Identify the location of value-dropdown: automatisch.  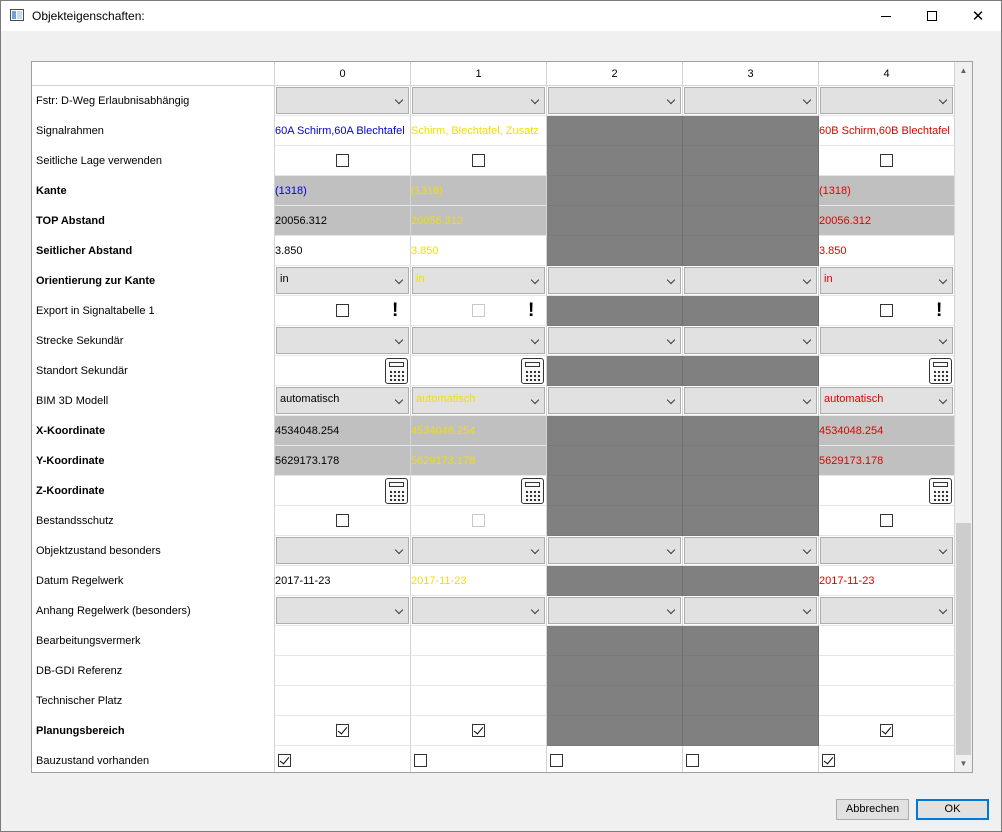
(886, 400).